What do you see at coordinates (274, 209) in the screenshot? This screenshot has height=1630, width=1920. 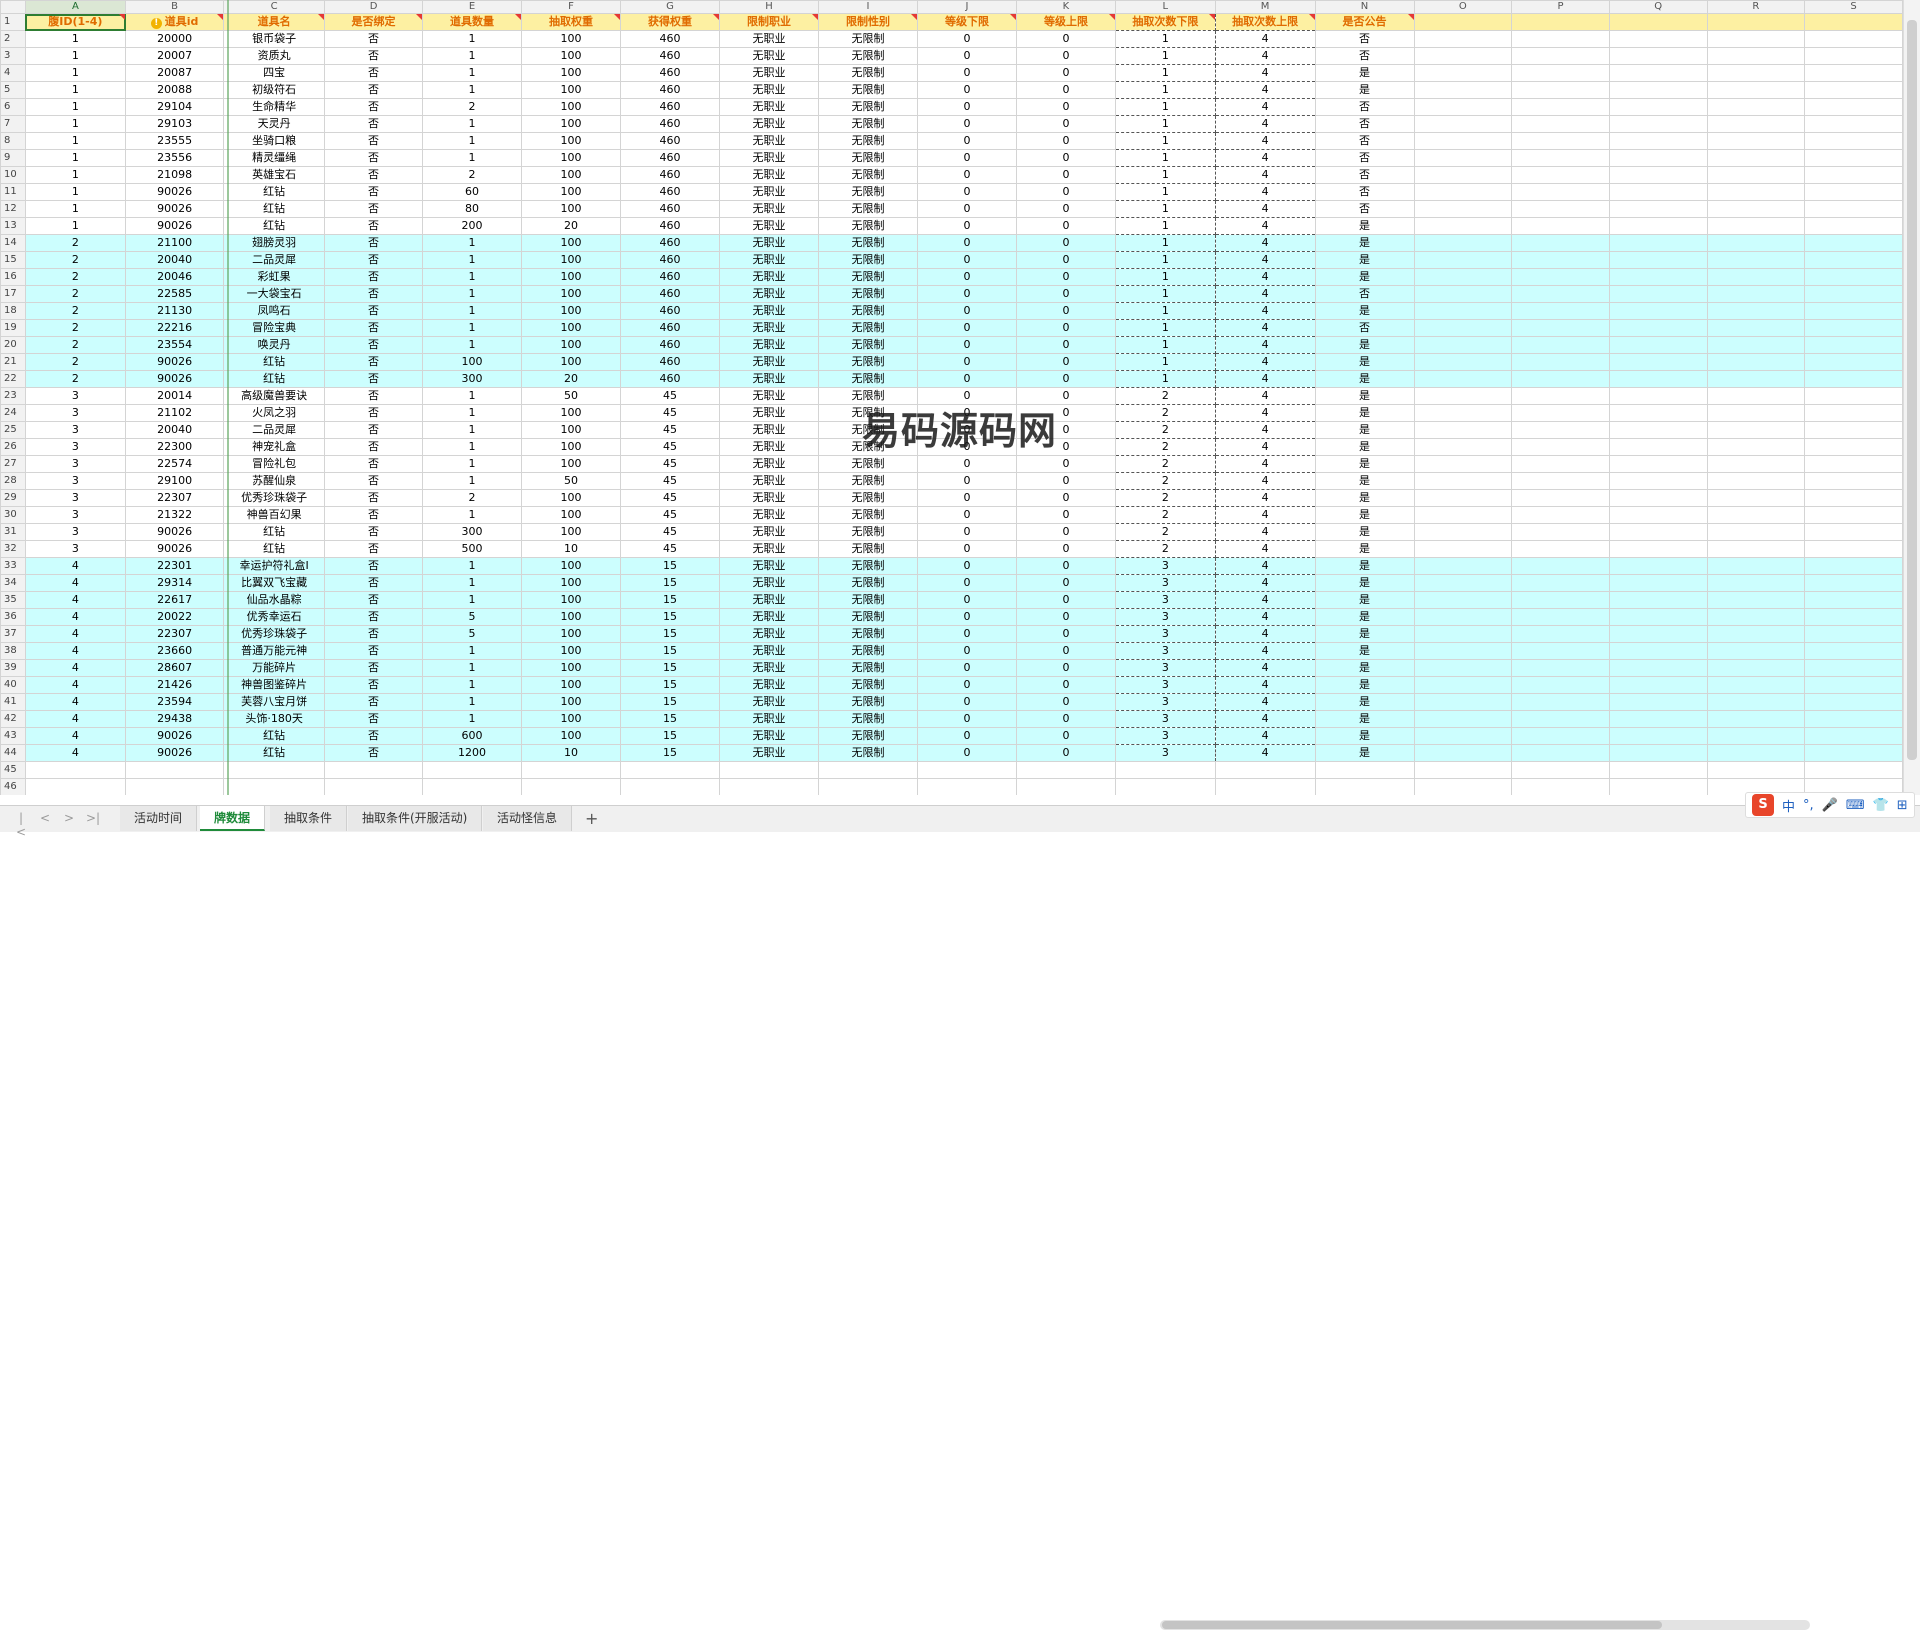 I see `data-cell: 红钻` at bounding box center [274, 209].